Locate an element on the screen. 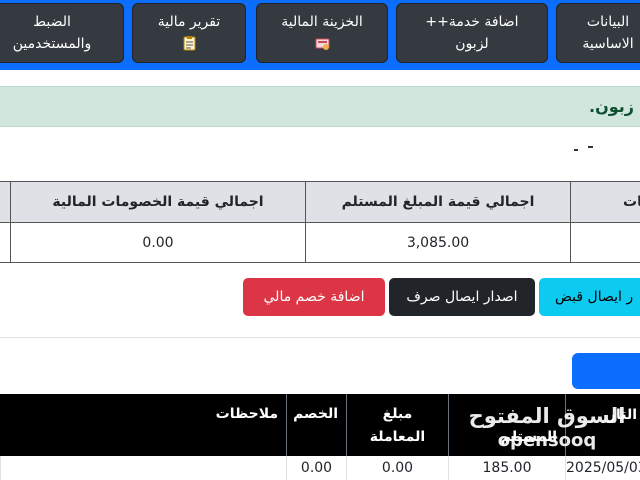 This screenshot has width=640, height=480. nav-treasury-label: الخزينة المالية is located at coordinates (322, 22).